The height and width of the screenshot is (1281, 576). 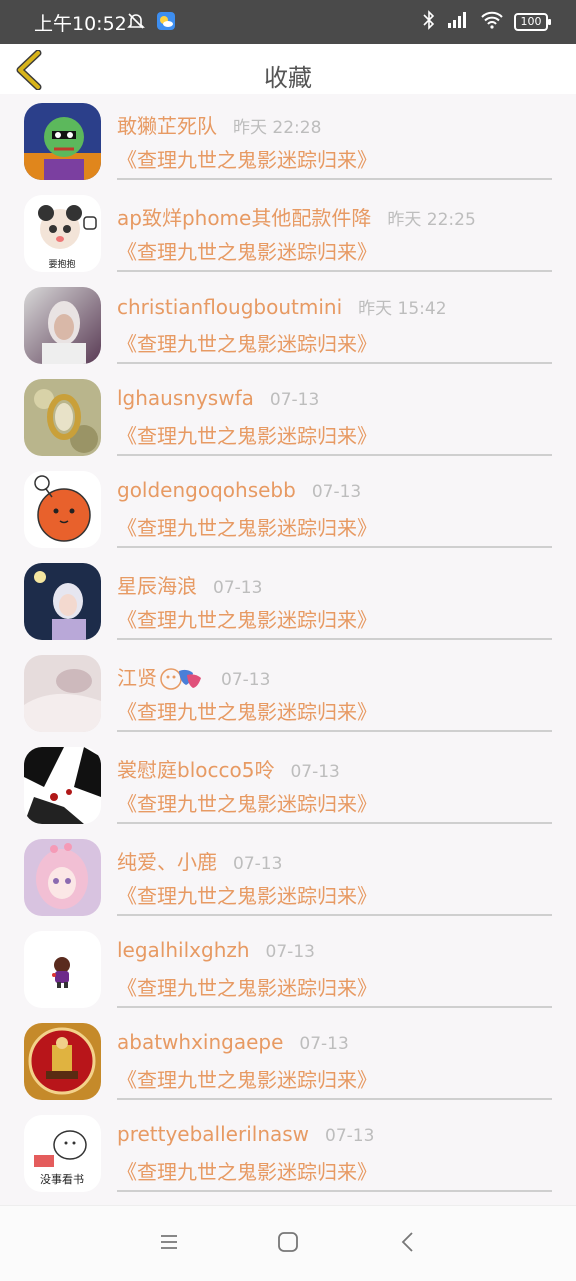 I want to click on system-nav-bar, so click(x=288, y=1243).